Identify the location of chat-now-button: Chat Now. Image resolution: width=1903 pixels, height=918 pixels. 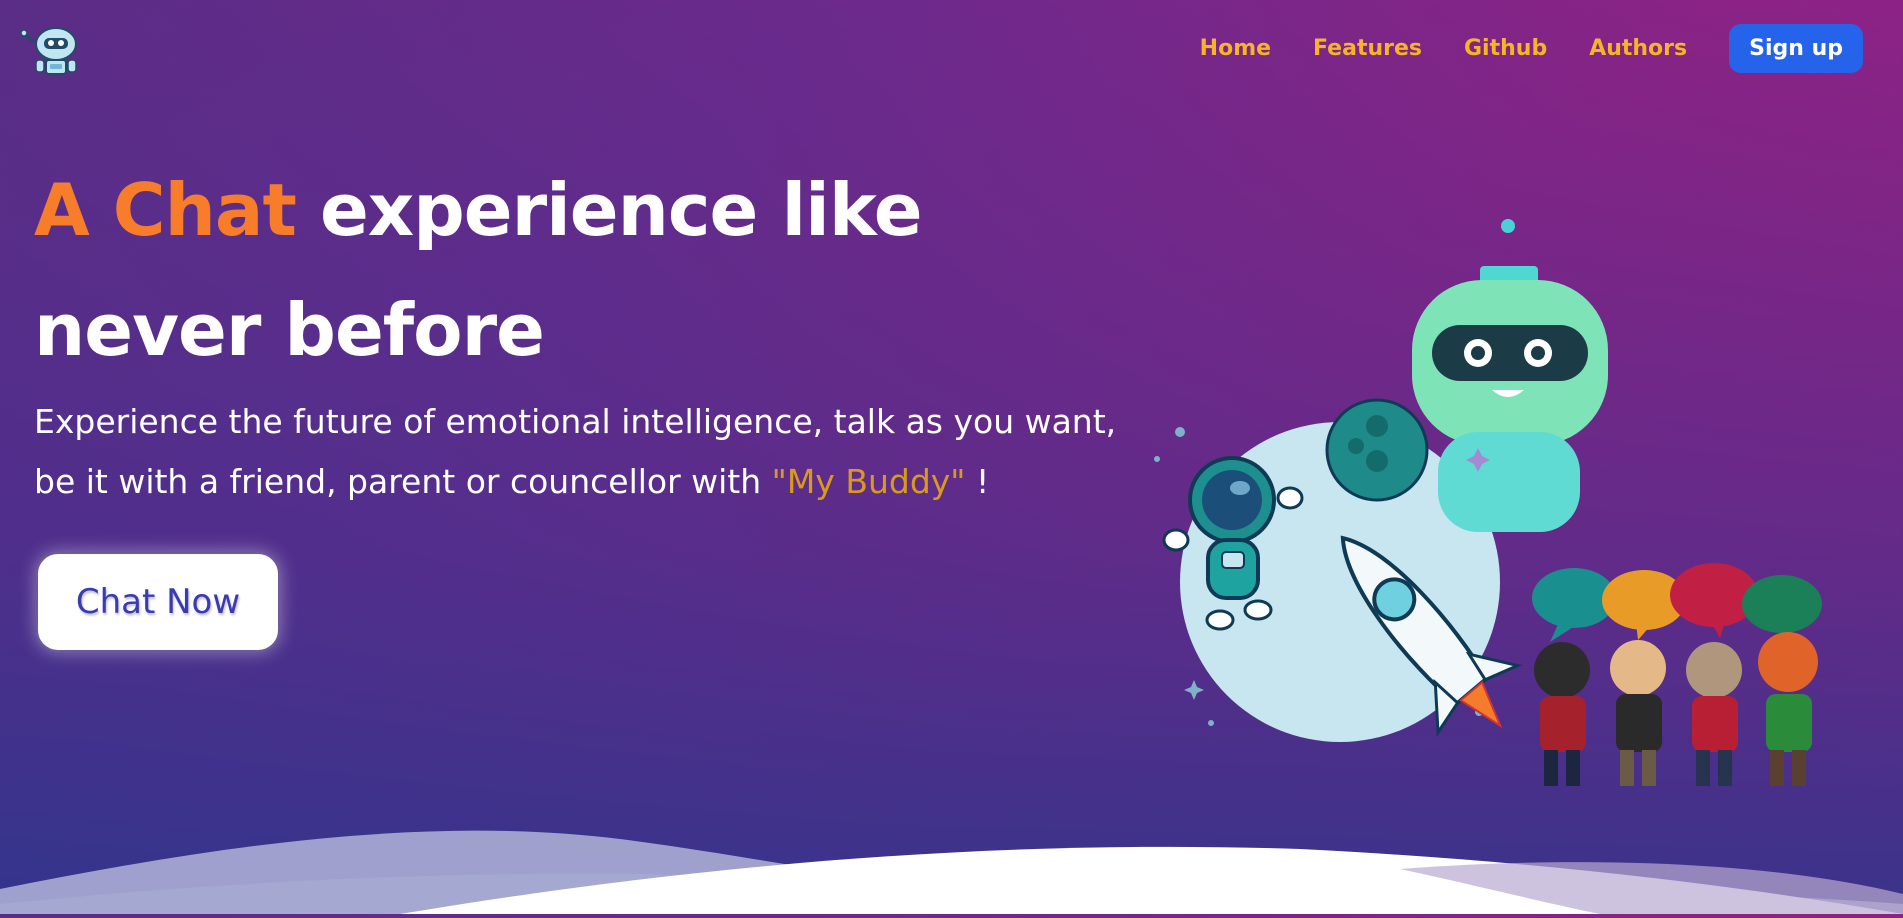
(158, 602).